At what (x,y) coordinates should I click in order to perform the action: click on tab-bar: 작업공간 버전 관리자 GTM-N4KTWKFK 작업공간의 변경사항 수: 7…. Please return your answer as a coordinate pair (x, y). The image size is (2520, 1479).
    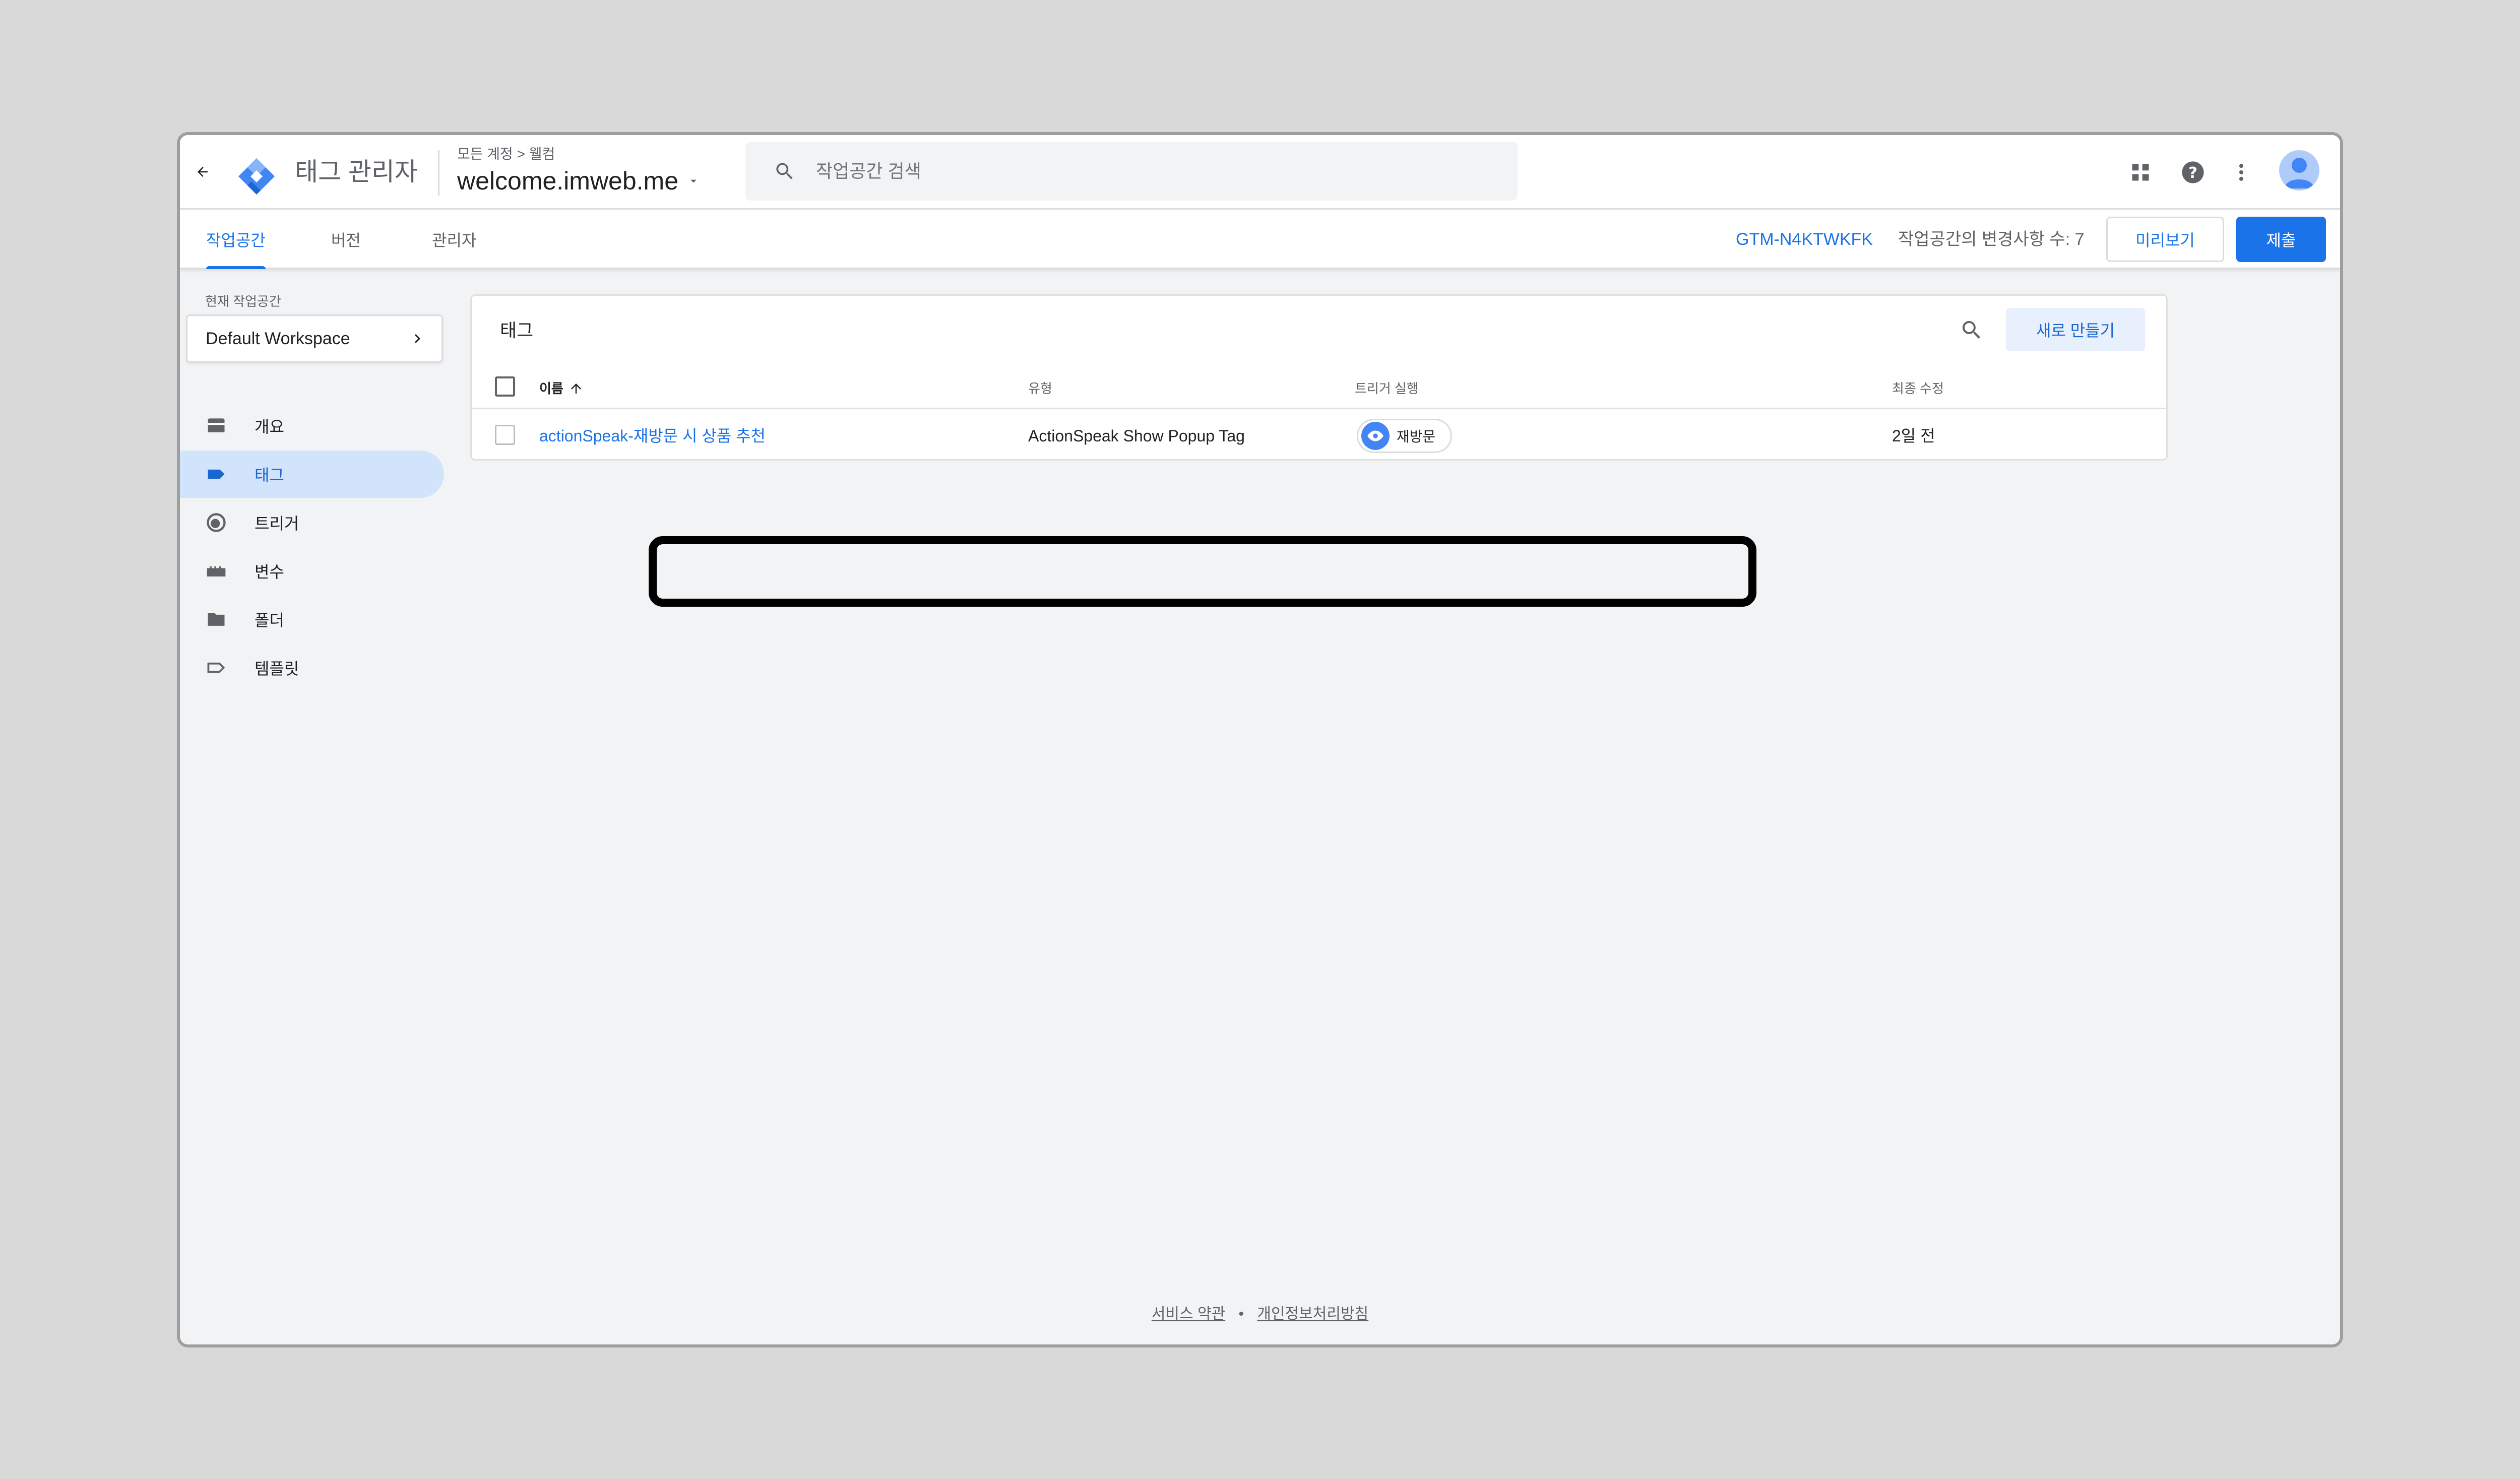
    Looking at the image, I should click on (1260, 239).